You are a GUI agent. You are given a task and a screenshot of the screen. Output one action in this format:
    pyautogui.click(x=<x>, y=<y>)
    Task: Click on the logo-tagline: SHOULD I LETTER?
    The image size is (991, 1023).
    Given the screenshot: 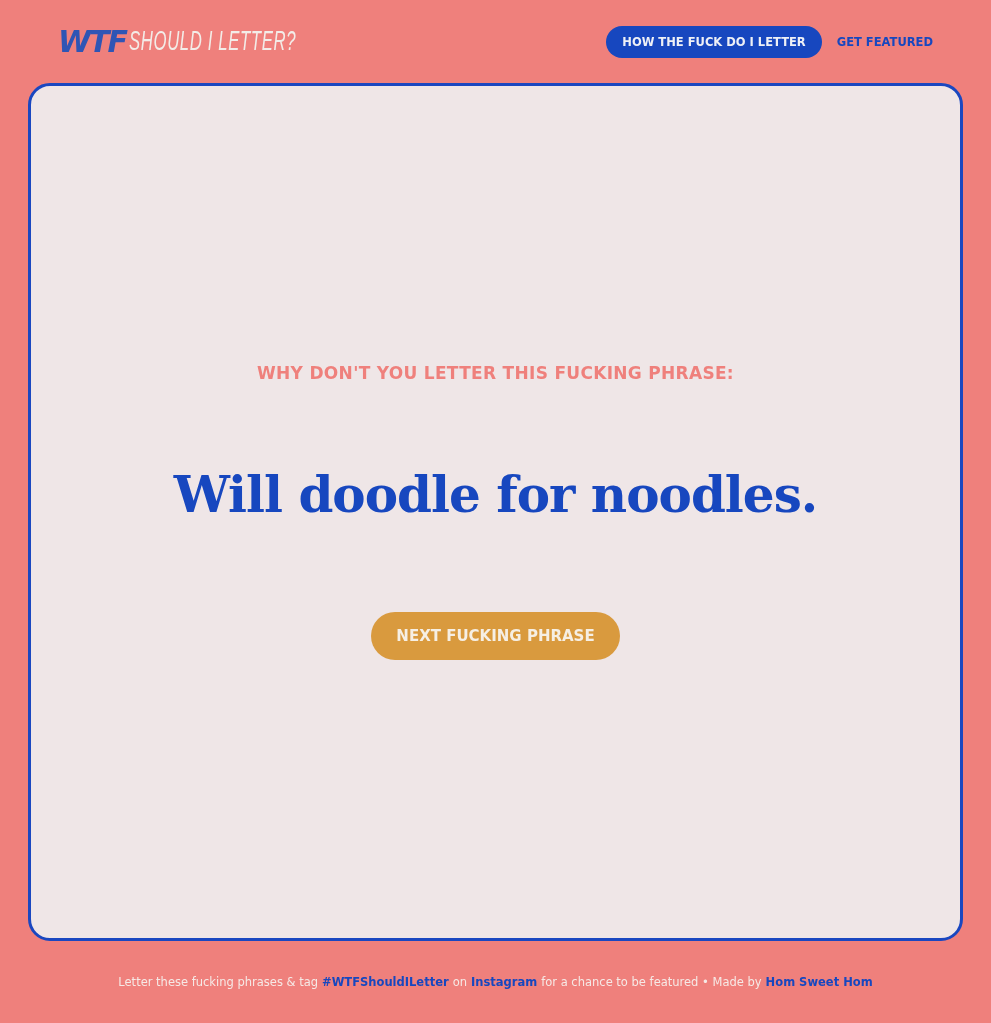 What is the action you would take?
    pyautogui.click(x=213, y=41)
    